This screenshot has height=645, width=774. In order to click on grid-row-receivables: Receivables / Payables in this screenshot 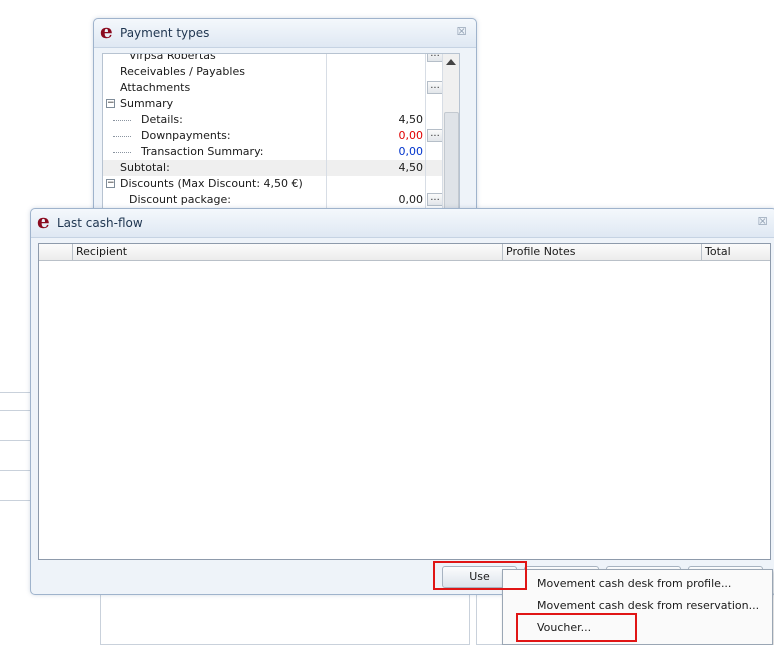, I will do `click(273, 72)`.